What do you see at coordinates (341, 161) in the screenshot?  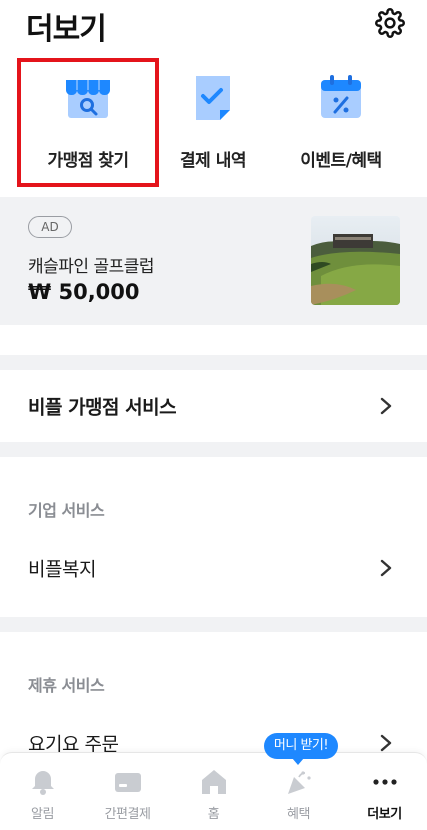 I see `quick-item-label: 이벤트/혜택` at bounding box center [341, 161].